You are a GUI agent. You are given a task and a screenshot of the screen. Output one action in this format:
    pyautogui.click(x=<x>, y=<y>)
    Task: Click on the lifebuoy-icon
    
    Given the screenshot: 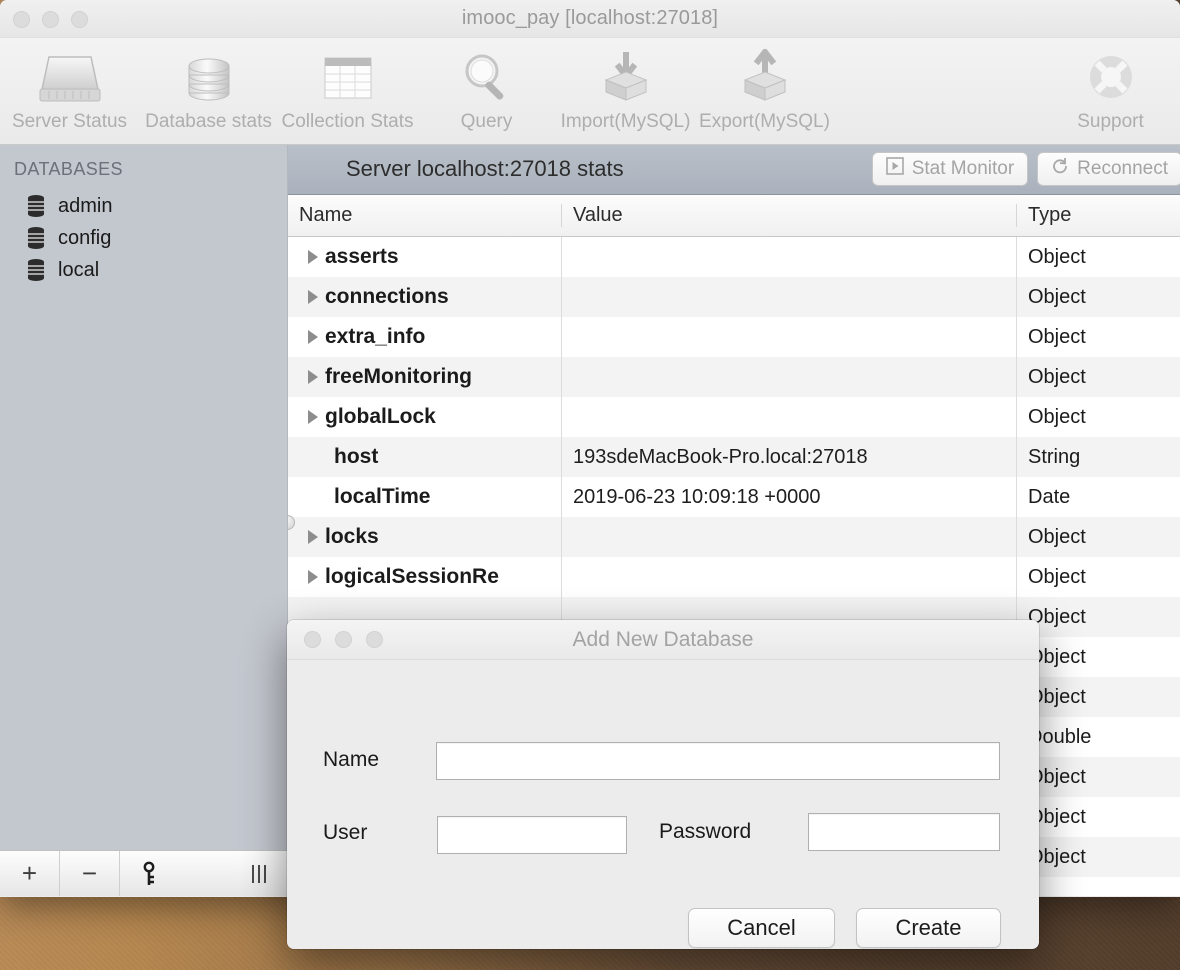 What is the action you would take?
    pyautogui.click(x=1111, y=78)
    